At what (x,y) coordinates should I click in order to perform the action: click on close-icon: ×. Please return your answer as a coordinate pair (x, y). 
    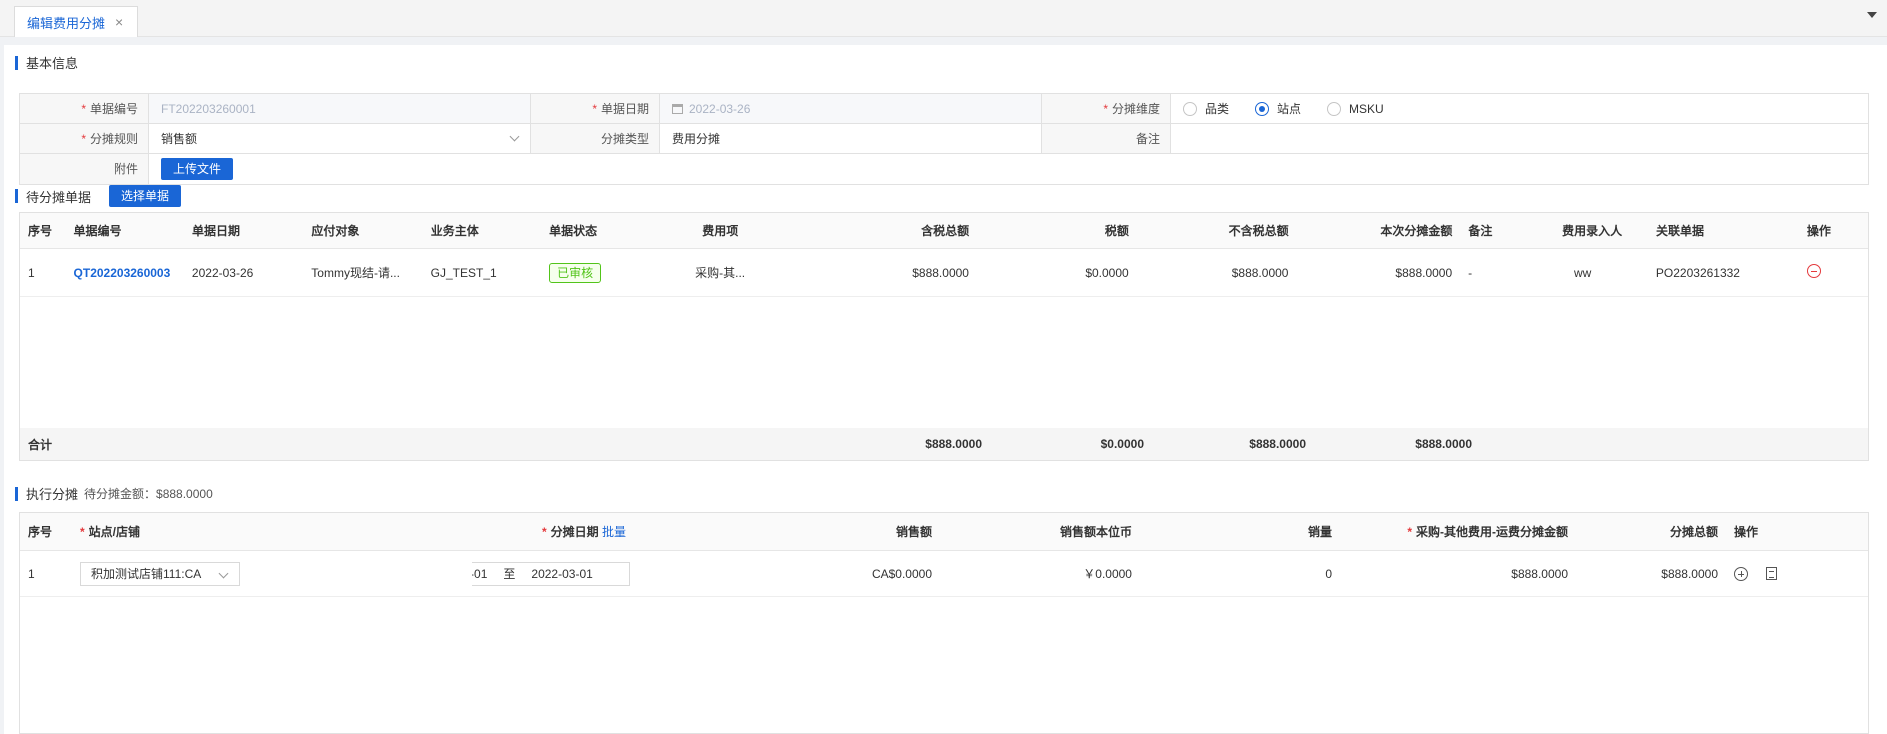
    Looking at the image, I should click on (119, 22).